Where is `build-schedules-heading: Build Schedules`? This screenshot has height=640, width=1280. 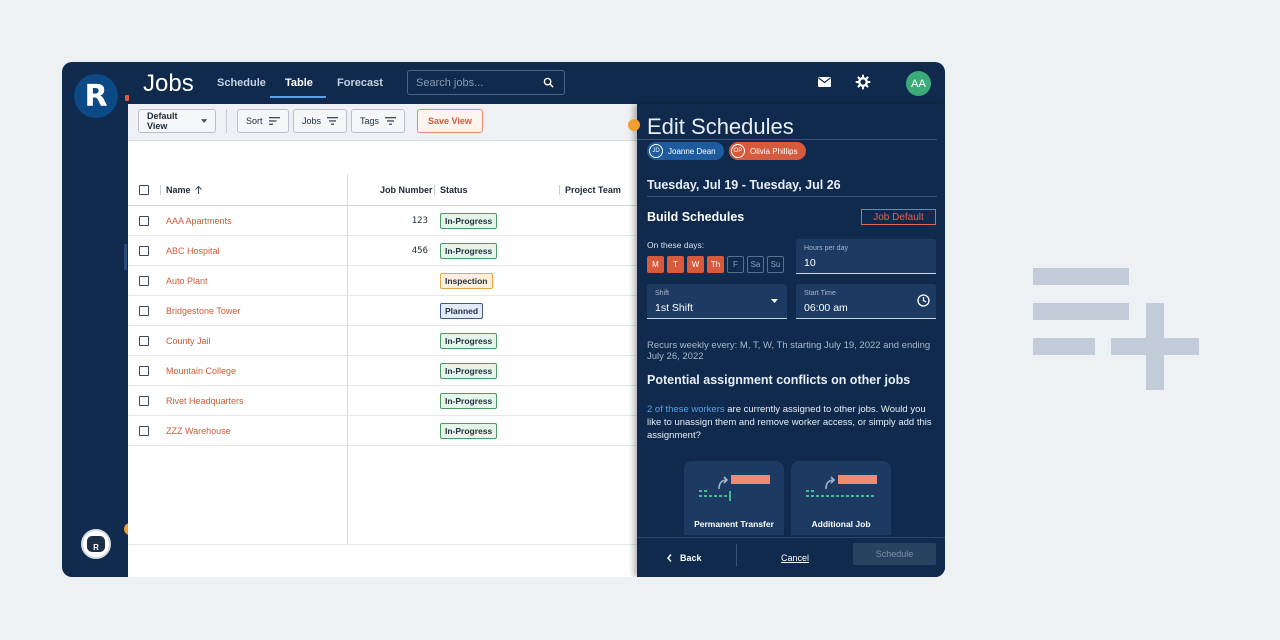 build-schedules-heading: Build Schedules is located at coordinates (696, 217).